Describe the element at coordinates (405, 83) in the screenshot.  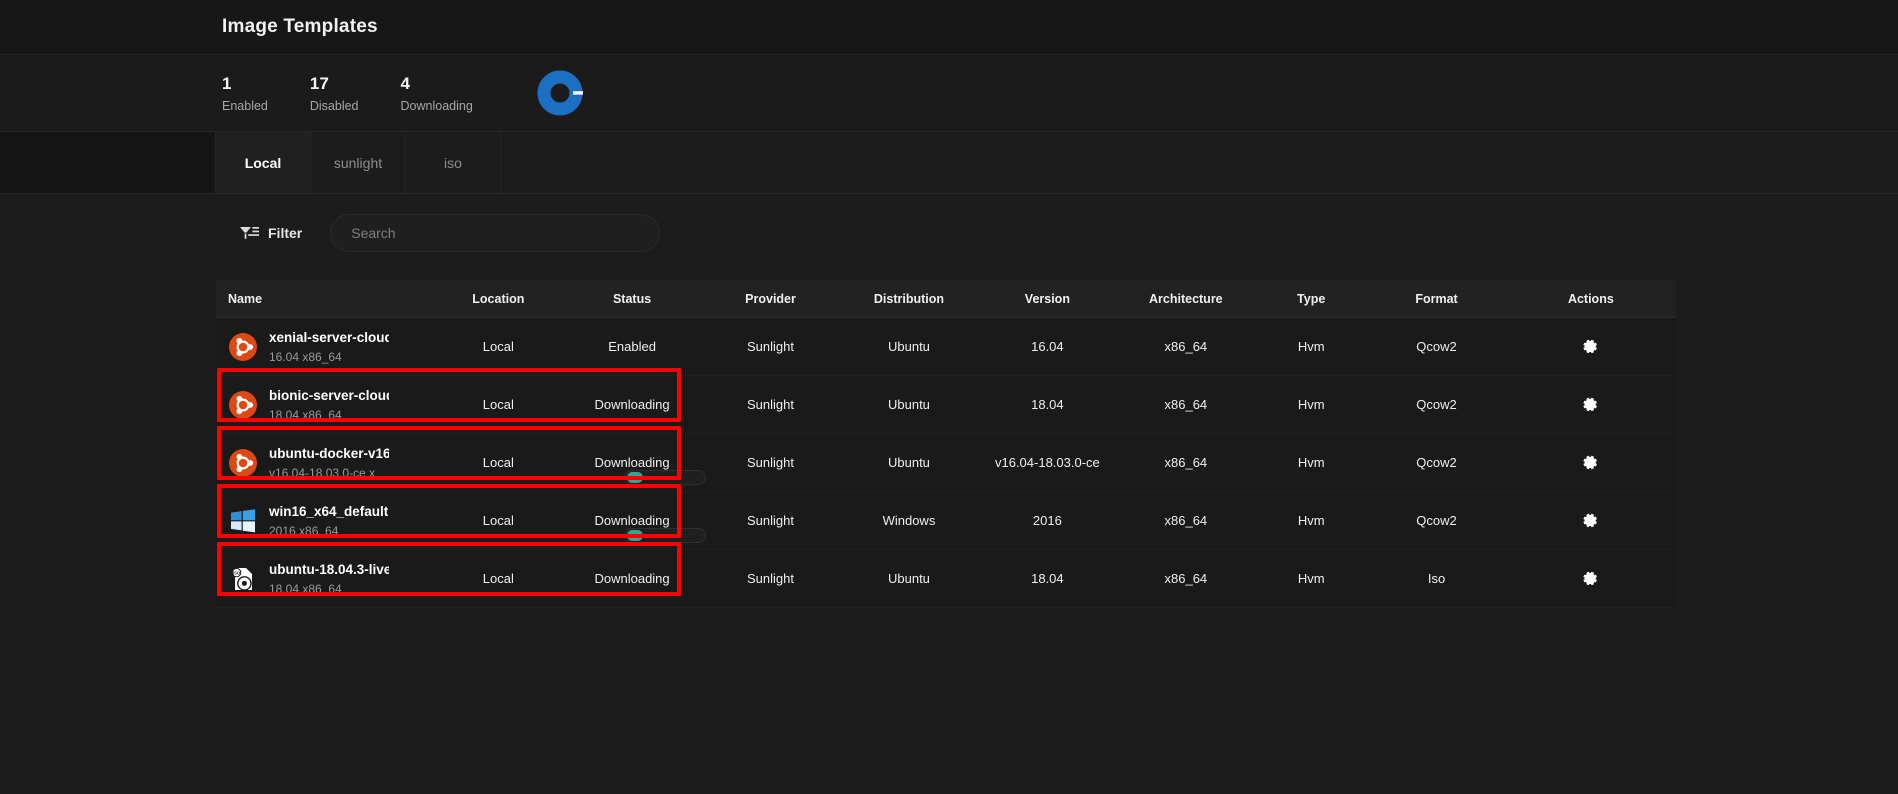
I see `stat-downloading-count: 4` at that location.